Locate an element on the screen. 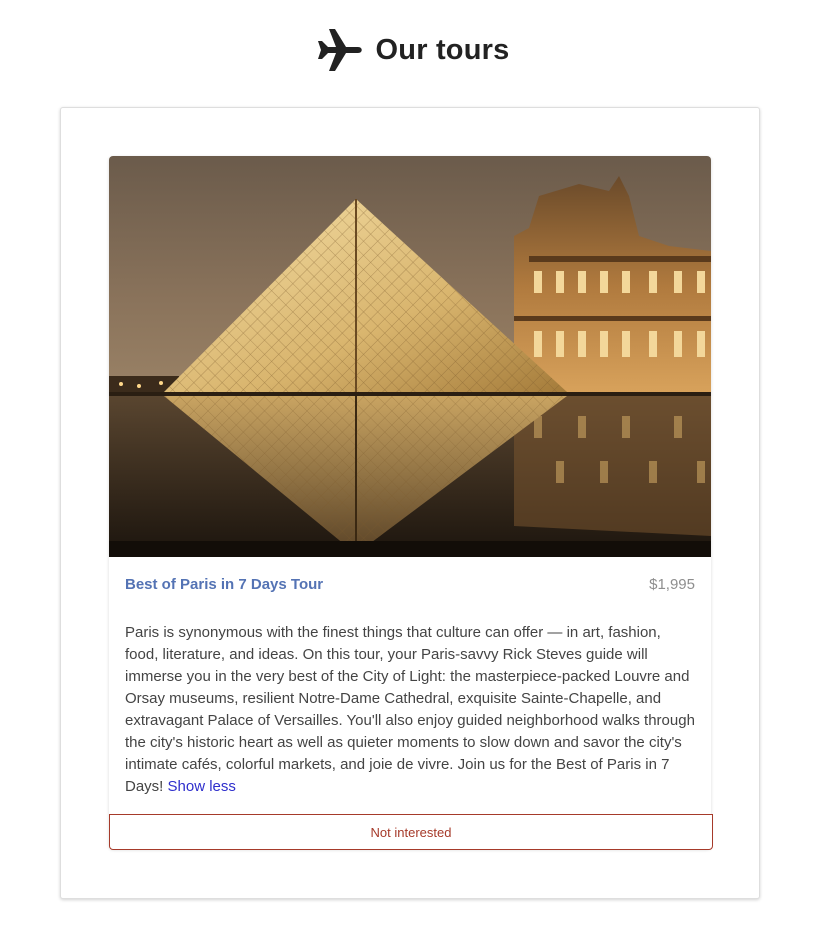 The height and width of the screenshot is (926, 825). page-title: Our tours is located at coordinates (442, 49).